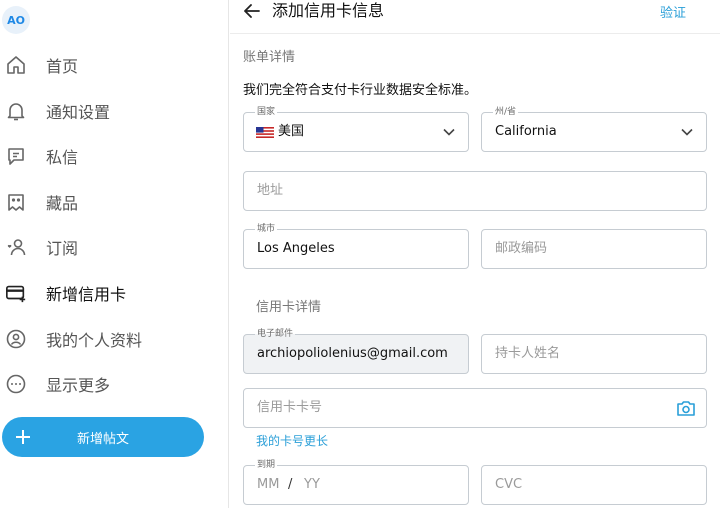  What do you see at coordinates (62, 248) in the screenshot?
I see `sidebar-item-label: 订阅` at bounding box center [62, 248].